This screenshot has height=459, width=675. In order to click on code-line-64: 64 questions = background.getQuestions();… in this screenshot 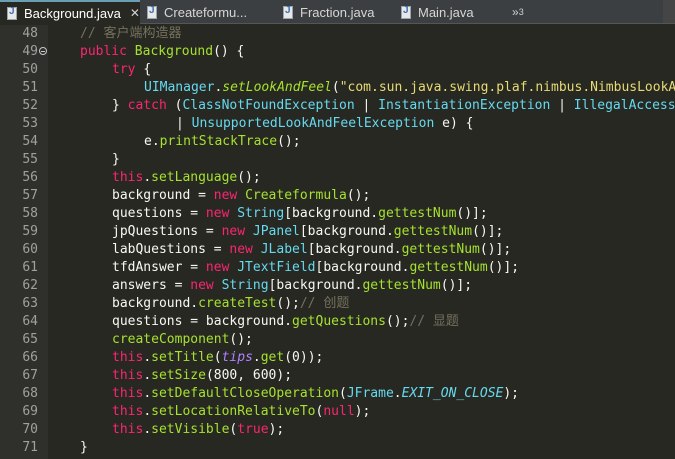, I will do `click(337, 322)`.